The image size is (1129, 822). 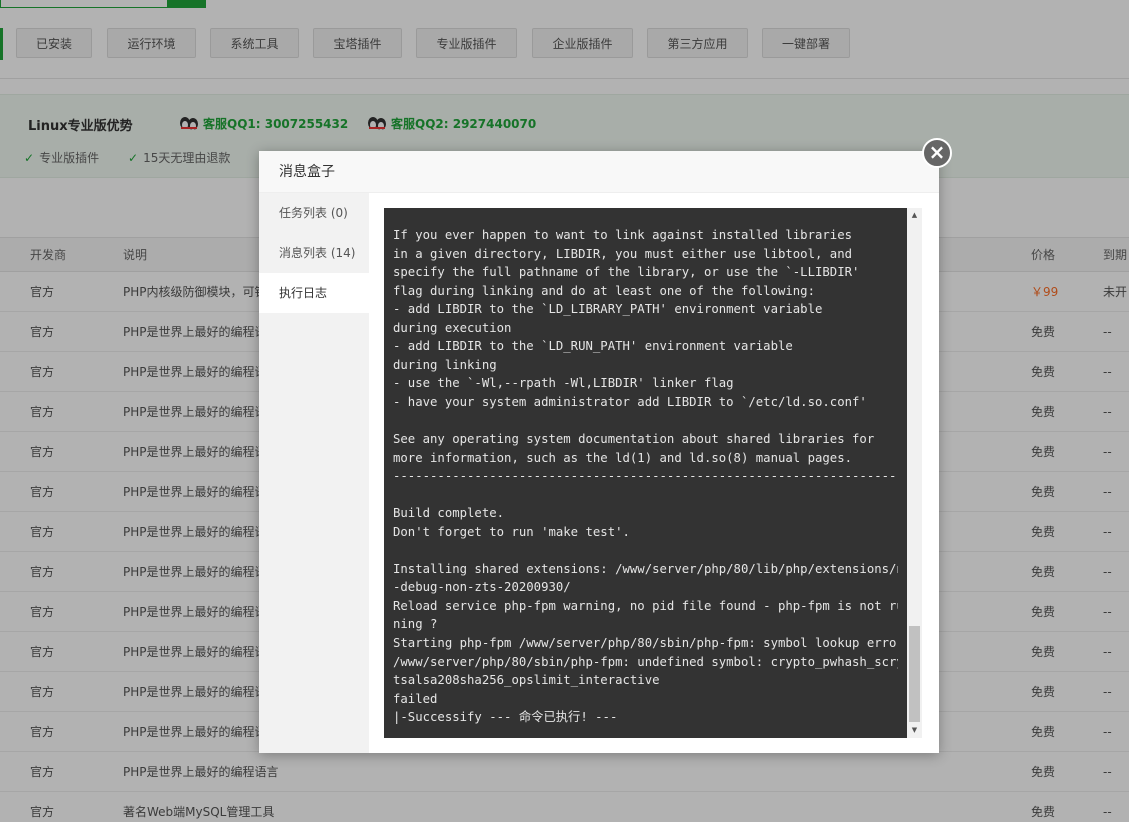 What do you see at coordinates (314, 293) in the screenshot?
I see `menu-execution-log: 执行日志` at bounding box center [314, 293].